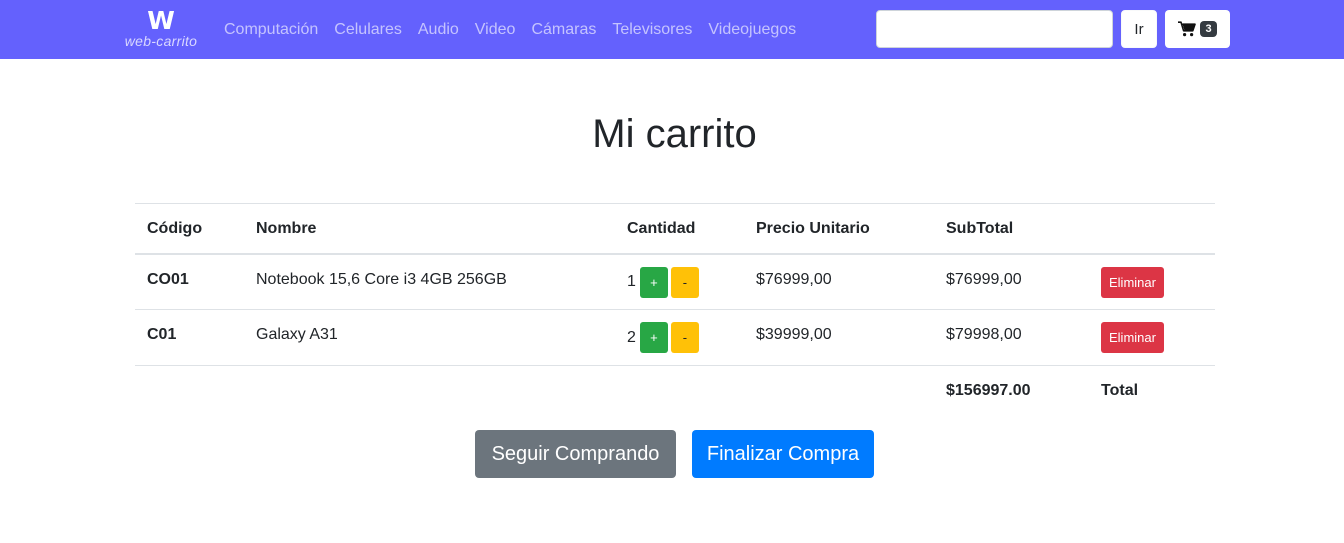 This screenshot has height=543, width=1344. Describe the element at coordinates (1139, 29) in the screenshot. I see `search-go-button: Ir` at that location.